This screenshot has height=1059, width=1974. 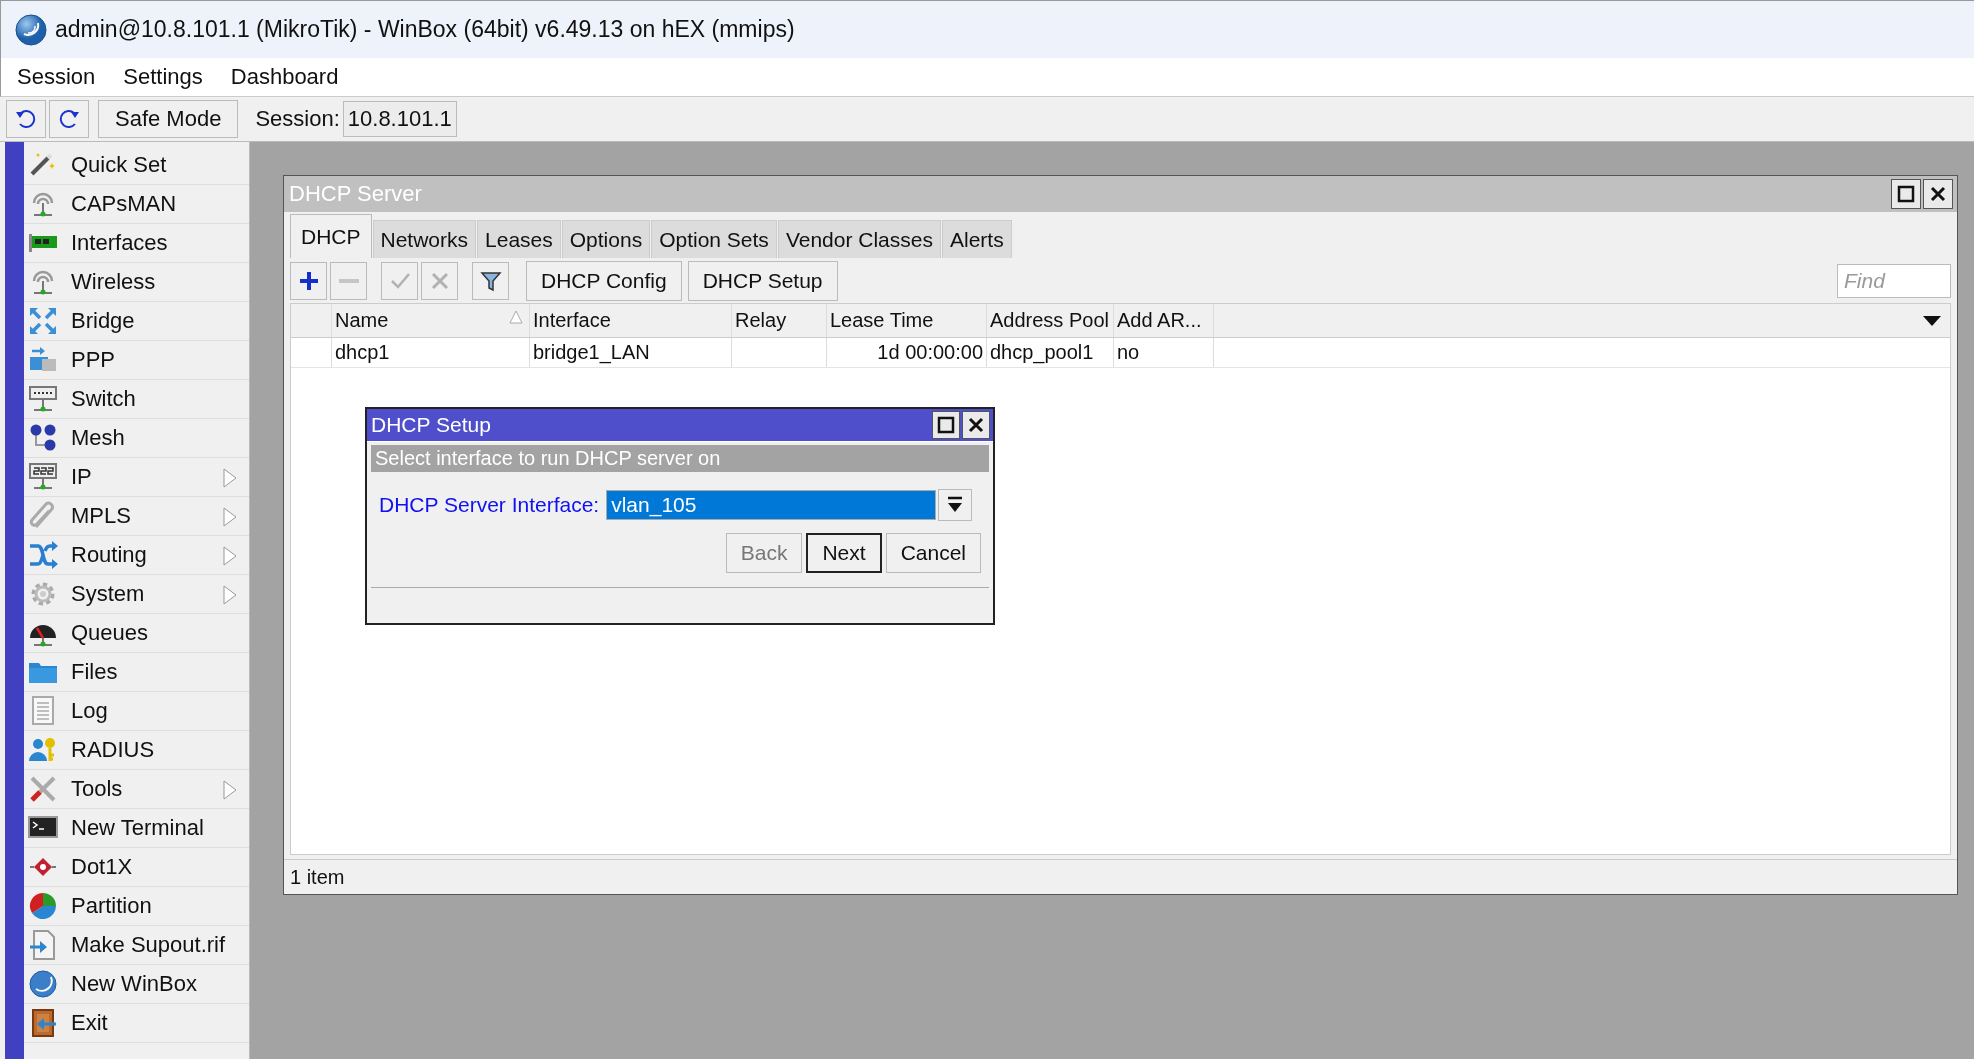 What do you see at coordinates (297, 119) in the screenshot?
I see `session-label: Session:` at bounding box center [297, 119].